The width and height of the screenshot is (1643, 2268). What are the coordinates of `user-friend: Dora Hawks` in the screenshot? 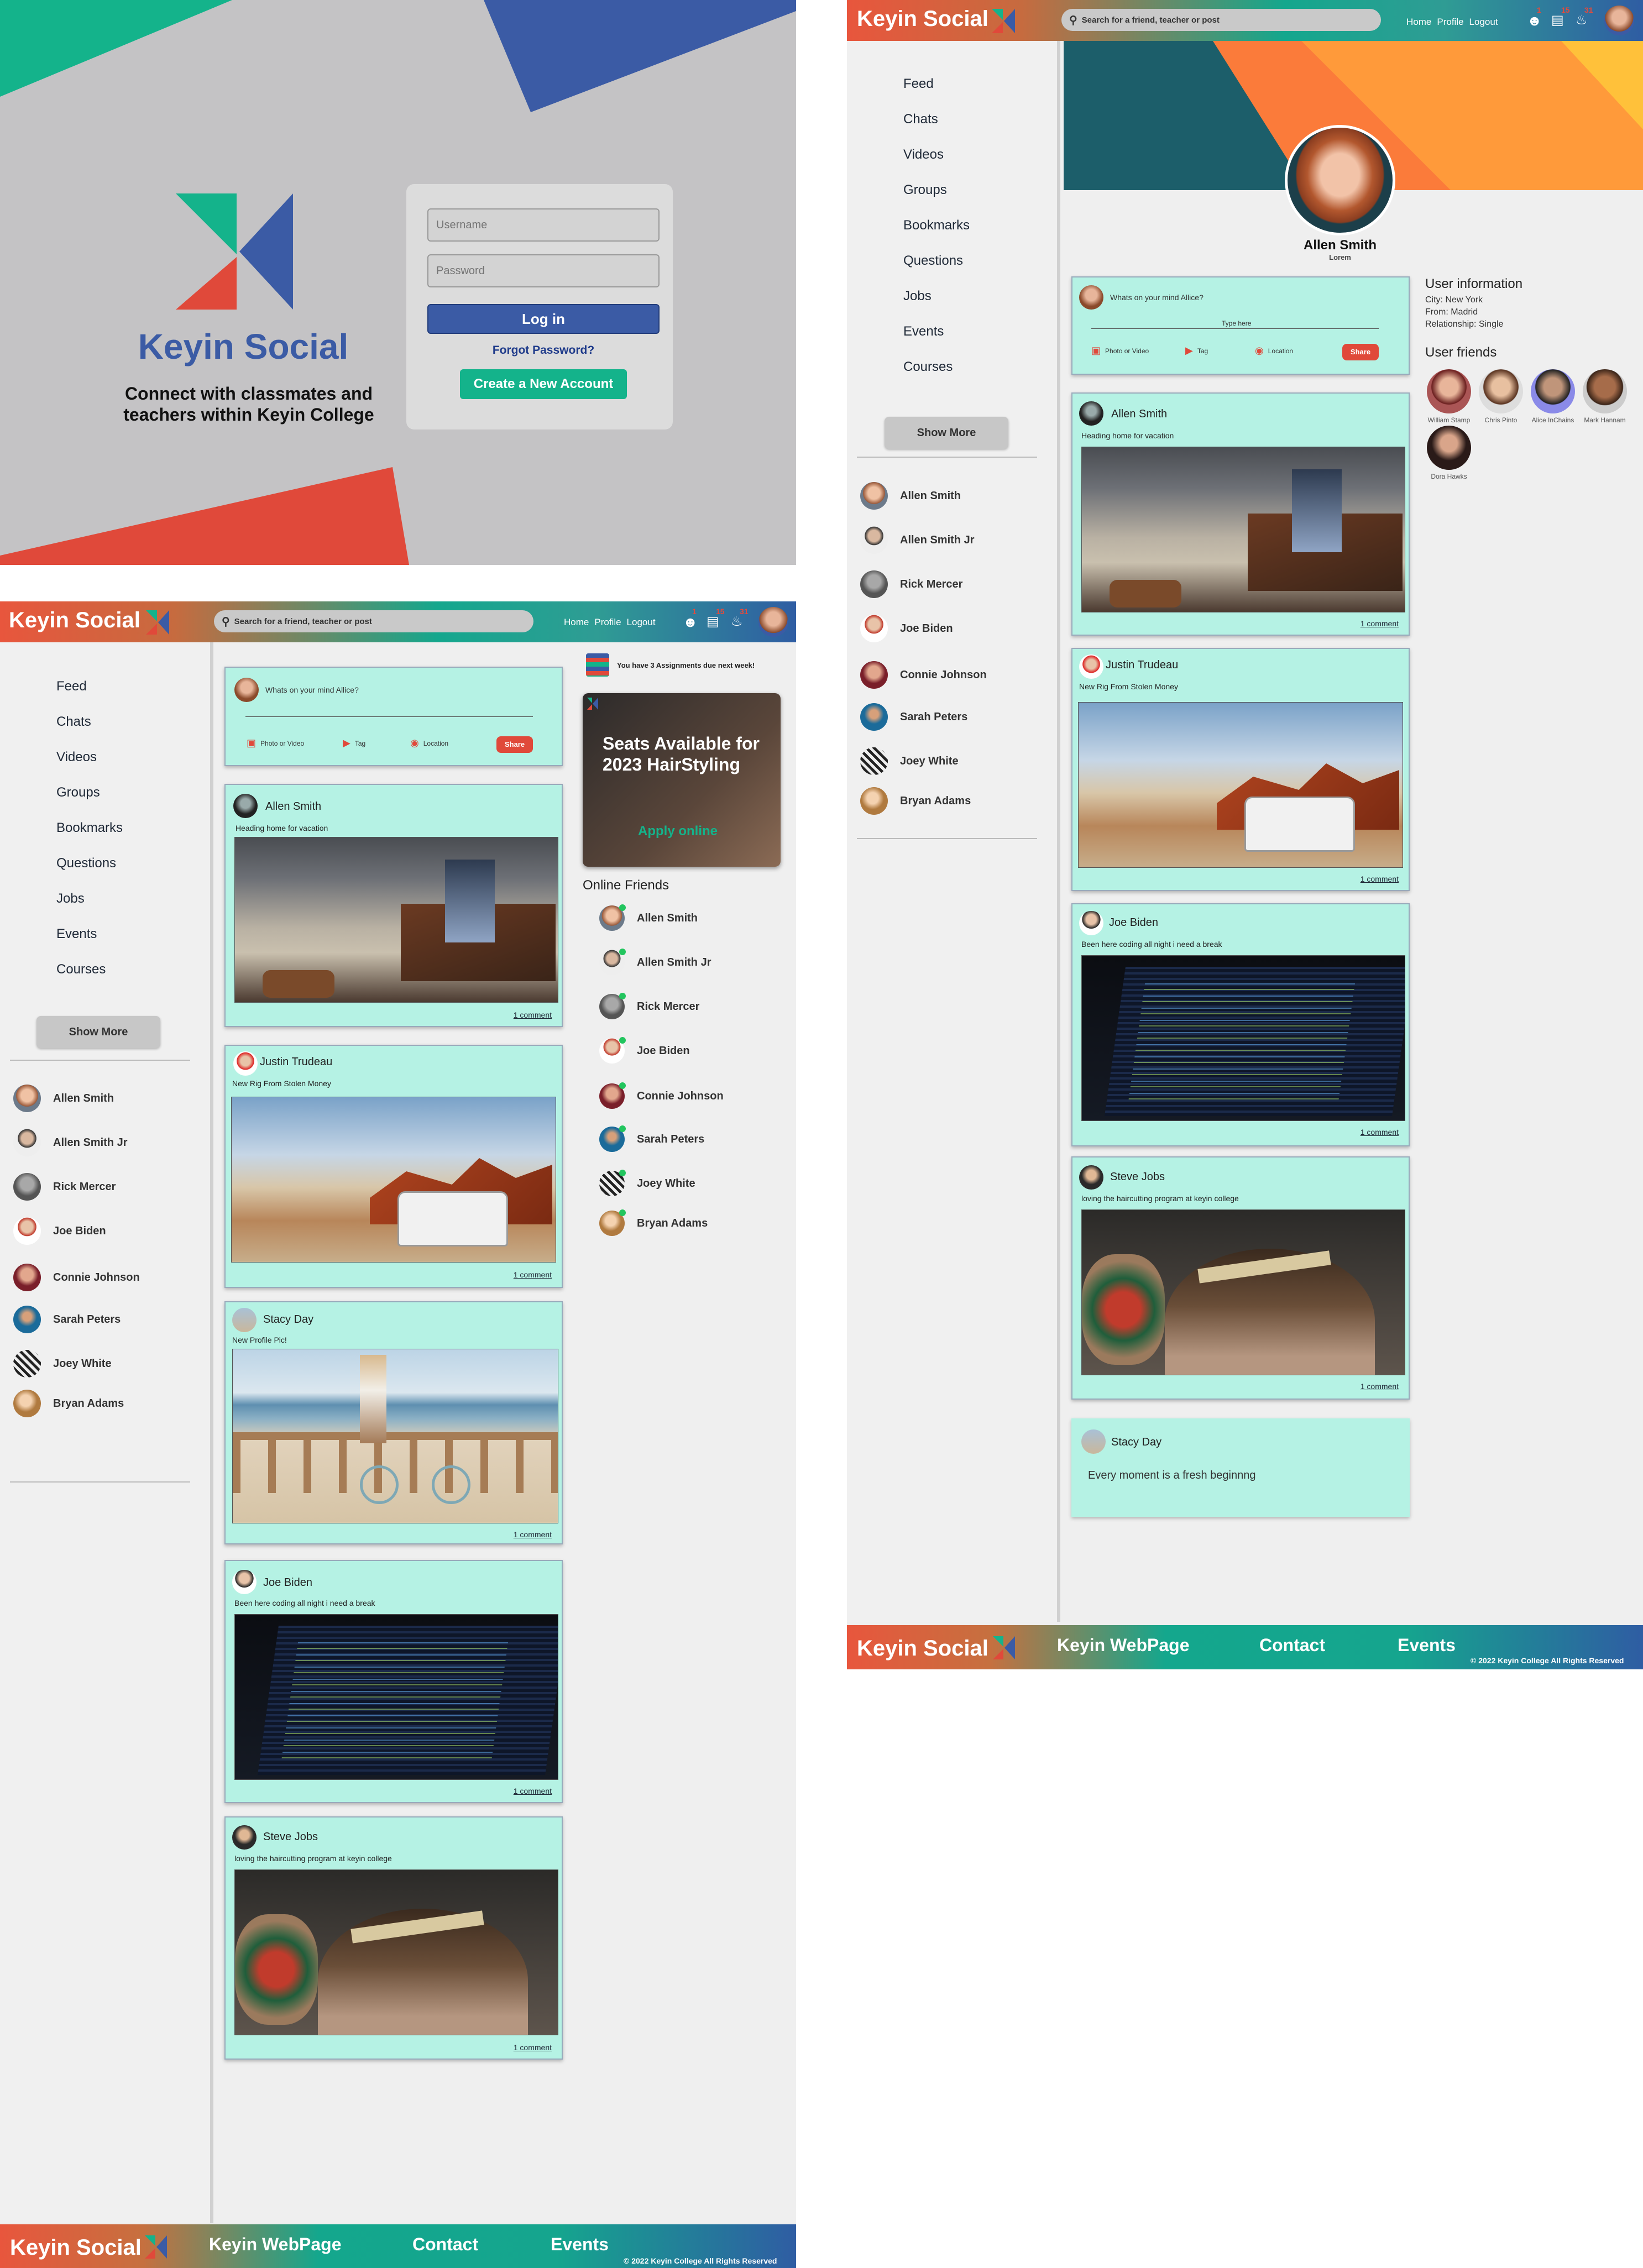 It's located at (1449, 453).